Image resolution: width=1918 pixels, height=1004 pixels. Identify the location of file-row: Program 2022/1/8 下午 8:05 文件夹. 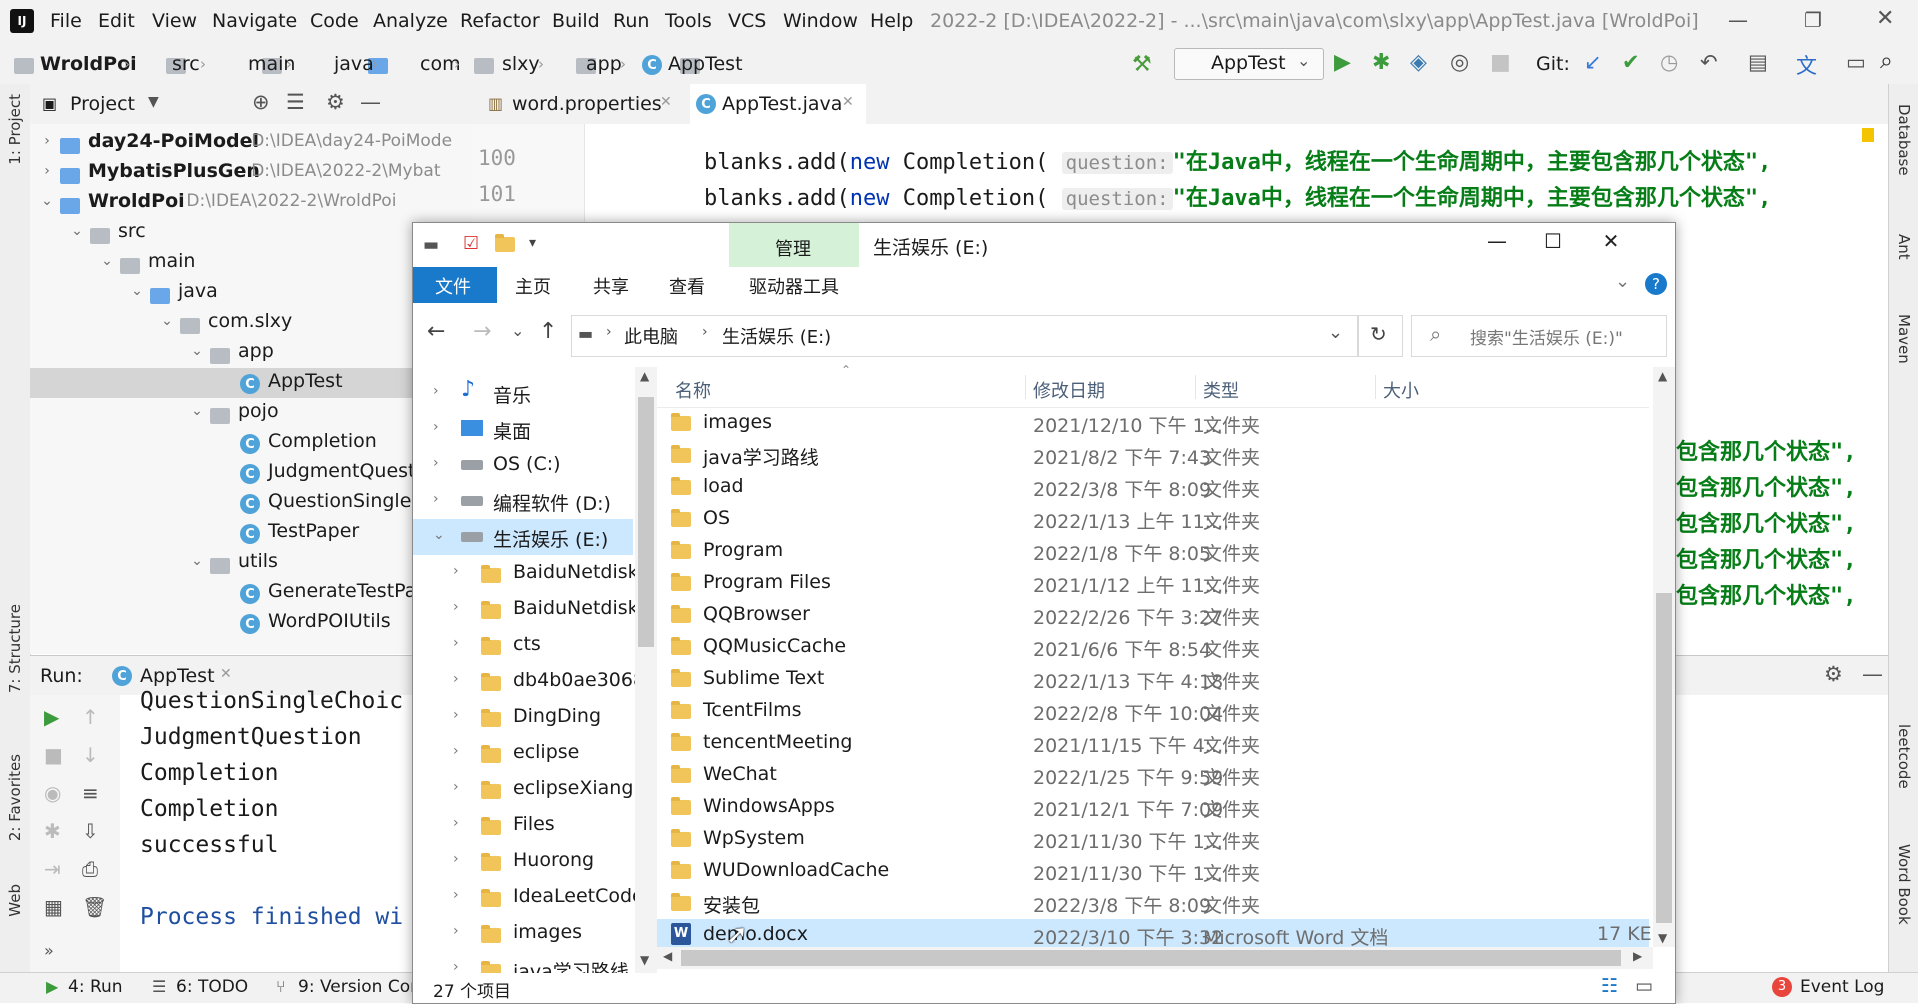
(1153, 551).